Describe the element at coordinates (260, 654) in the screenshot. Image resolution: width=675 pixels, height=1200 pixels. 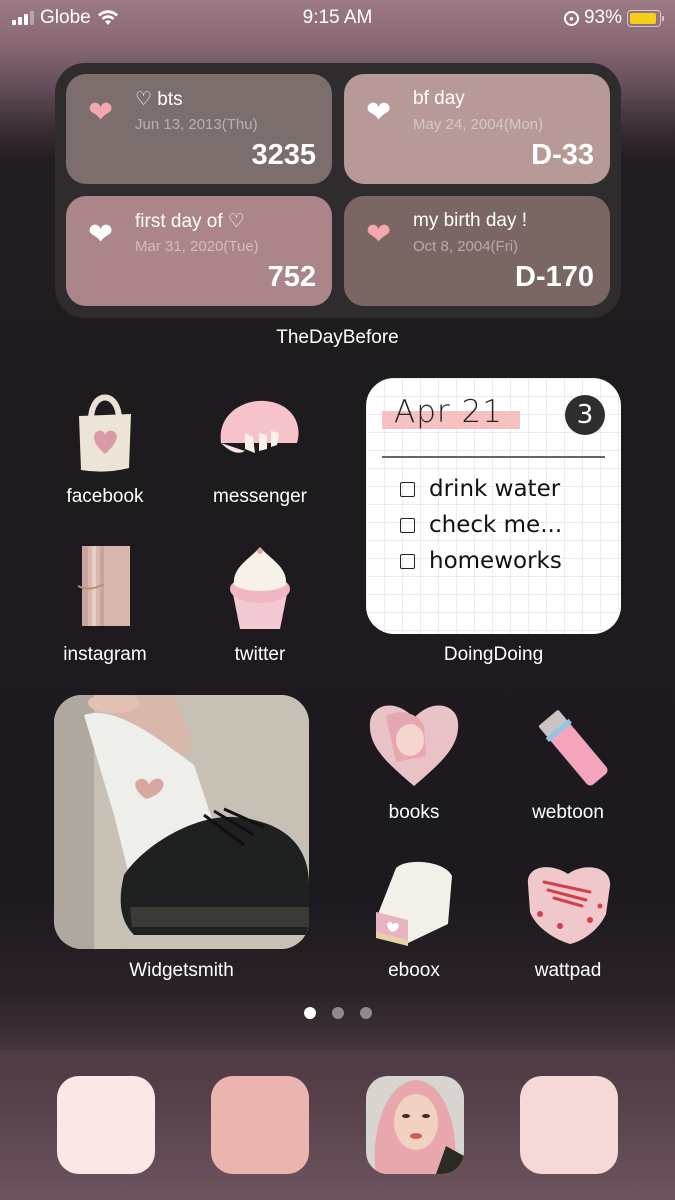
I see `app-label-twitter: twitter` at that location.